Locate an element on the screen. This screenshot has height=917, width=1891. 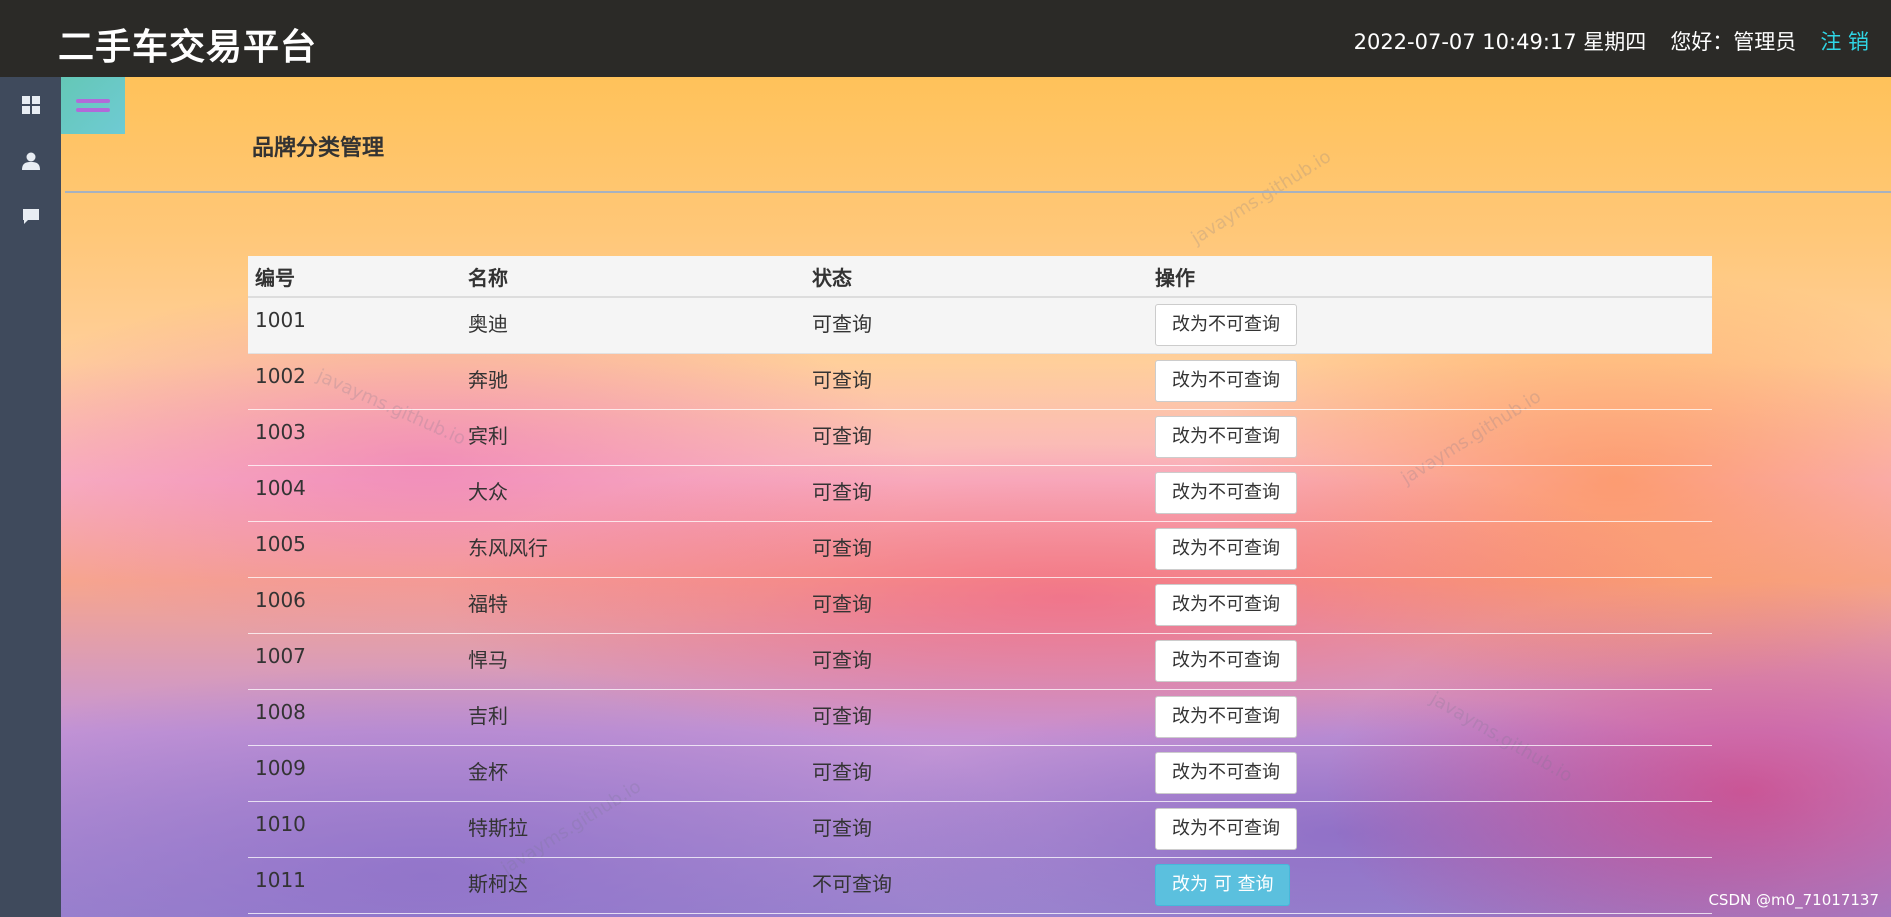
dashboard-grid-icon is located at coordinates (30, 105).